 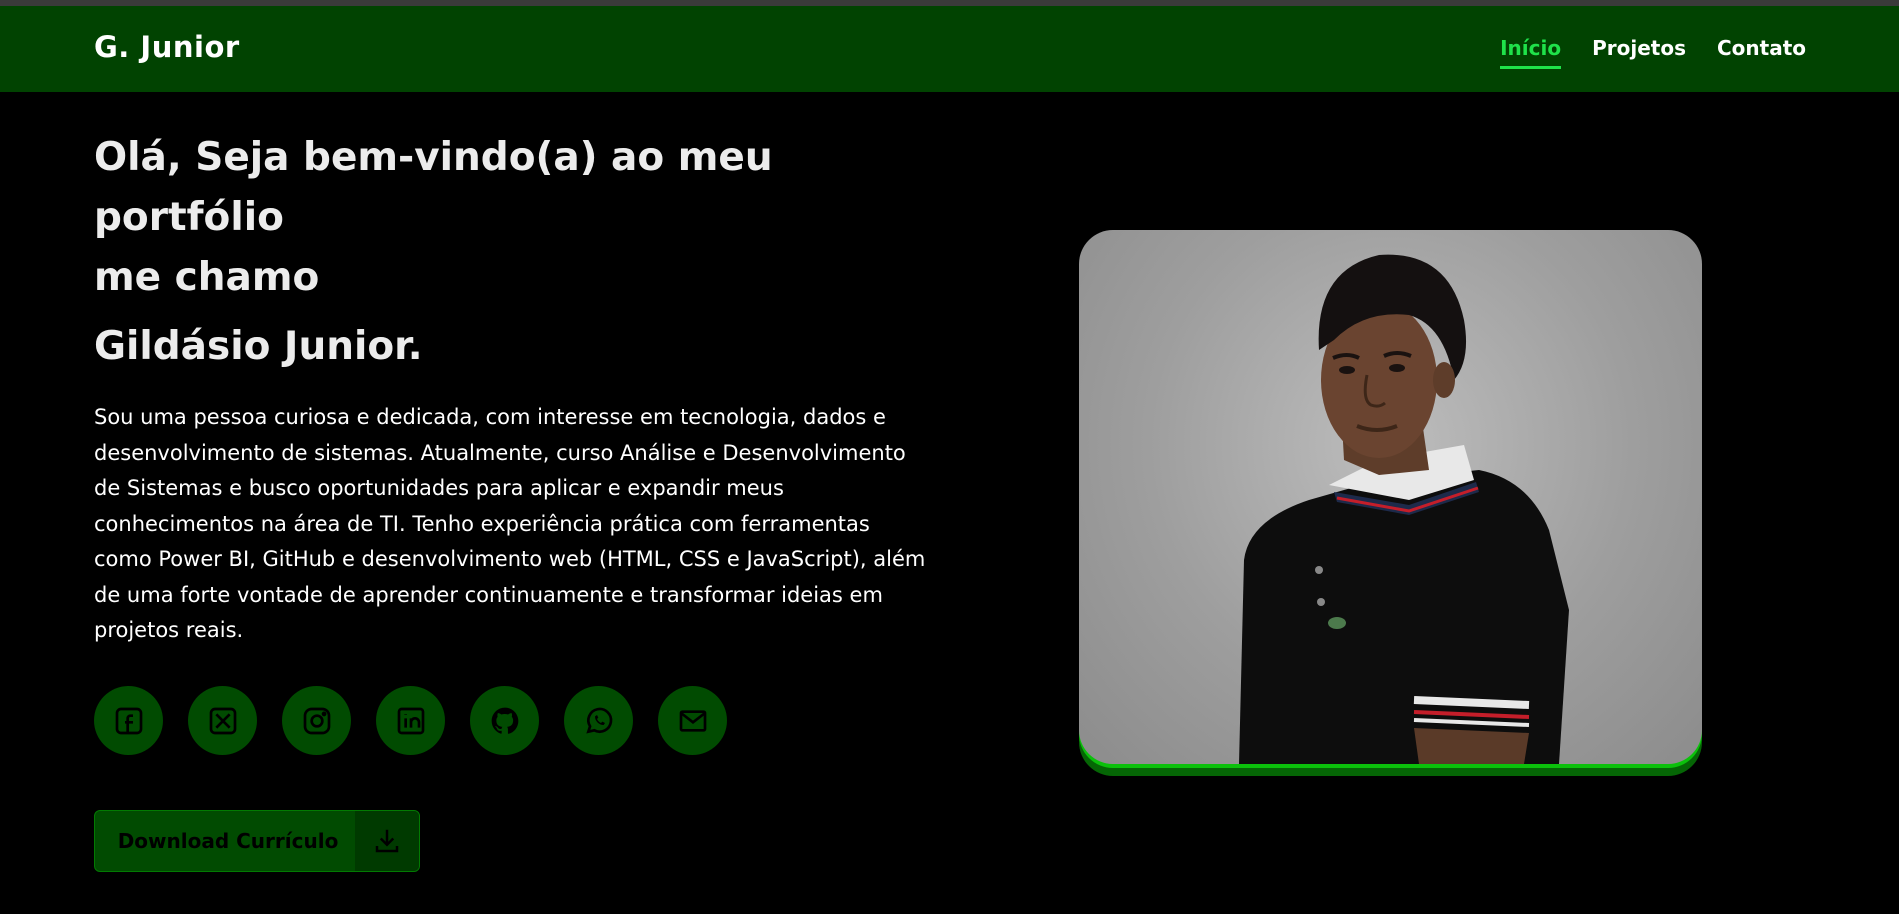 I want to click on download-cv-button: Download Currículo, so click(x=257, y=841).